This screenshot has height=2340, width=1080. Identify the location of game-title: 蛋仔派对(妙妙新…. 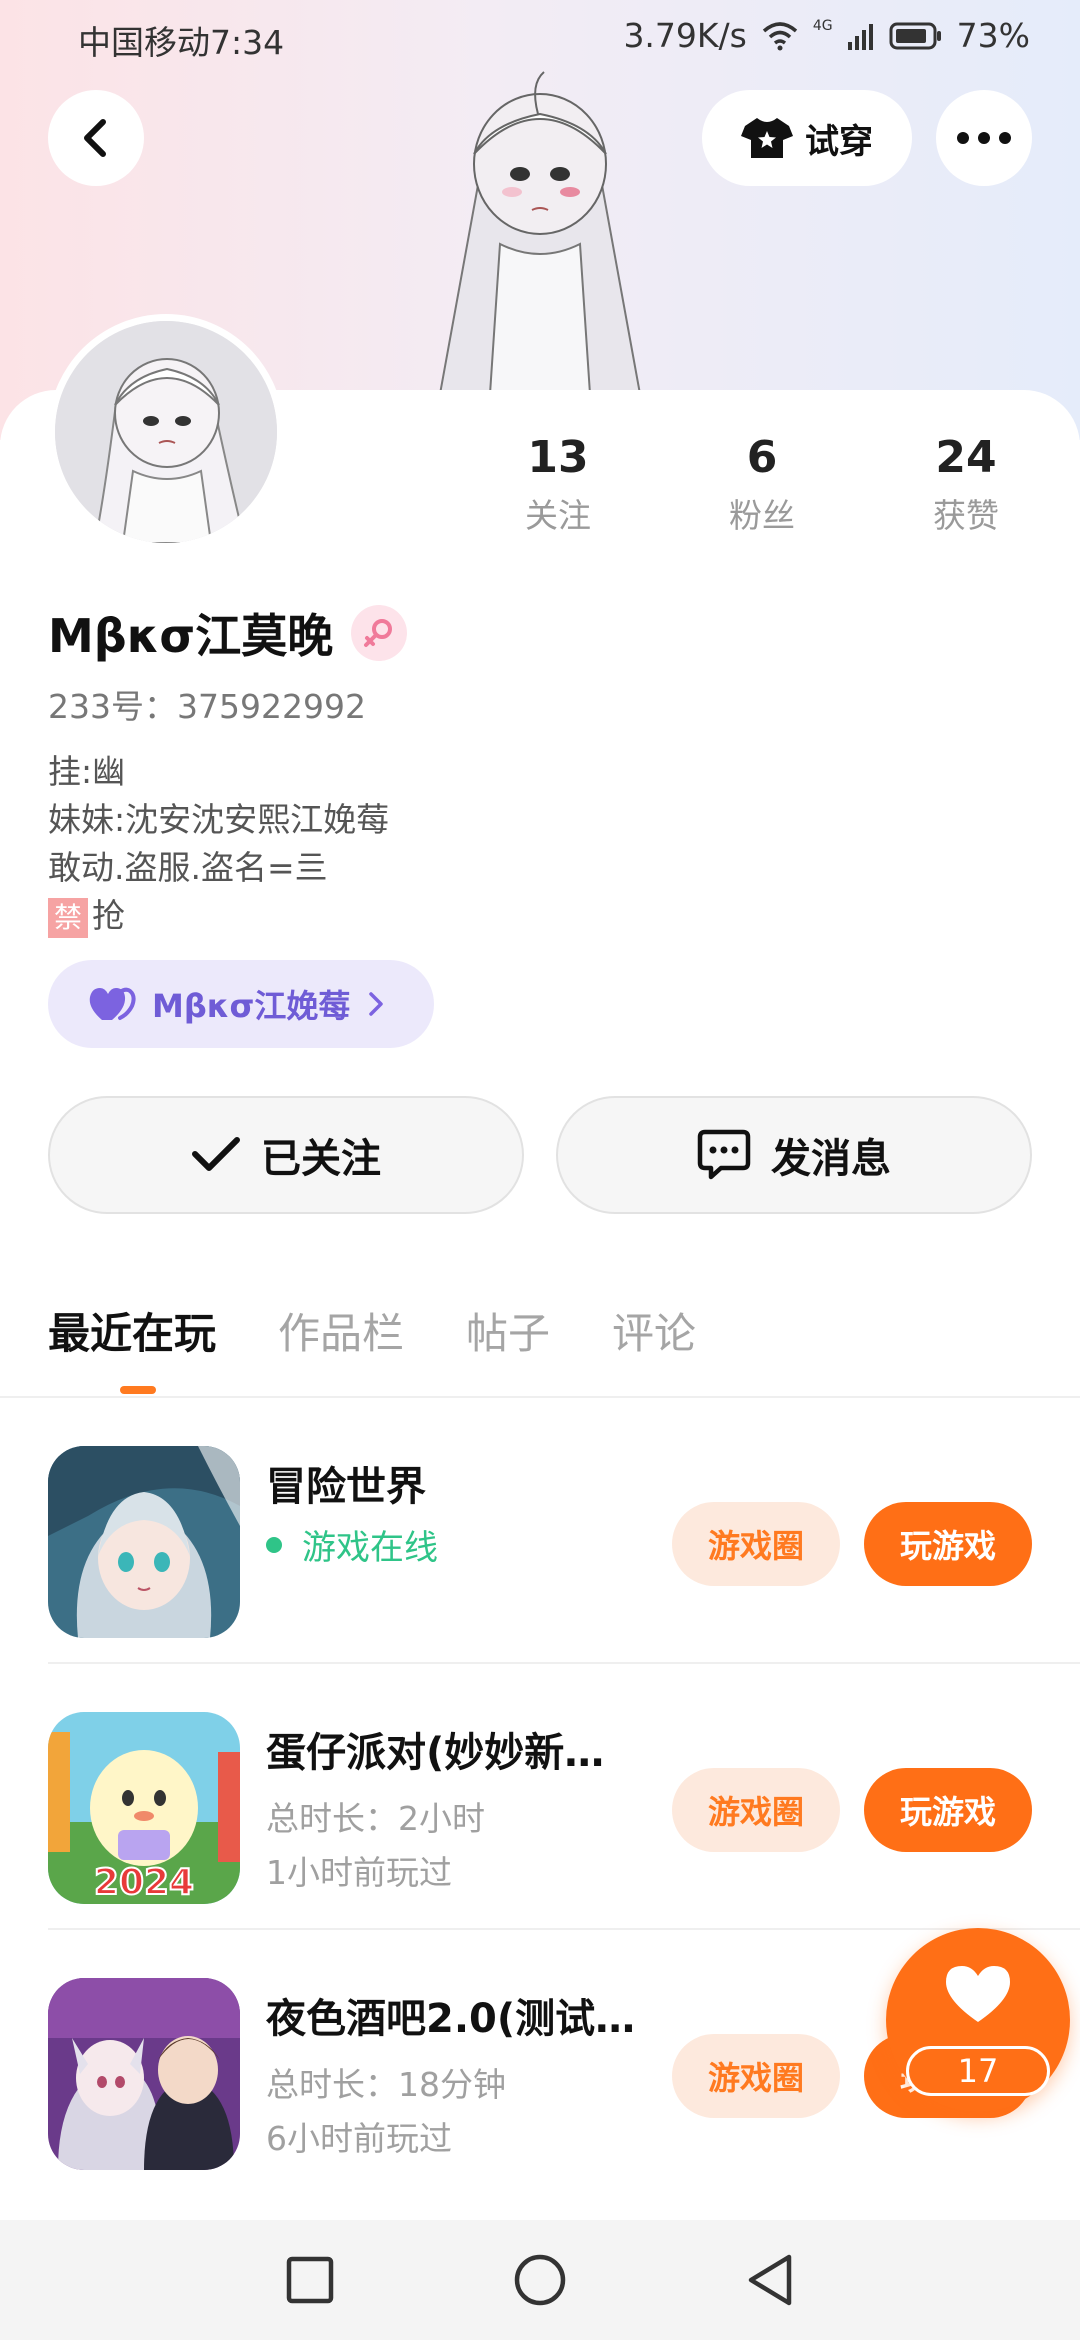
(435, 1753).